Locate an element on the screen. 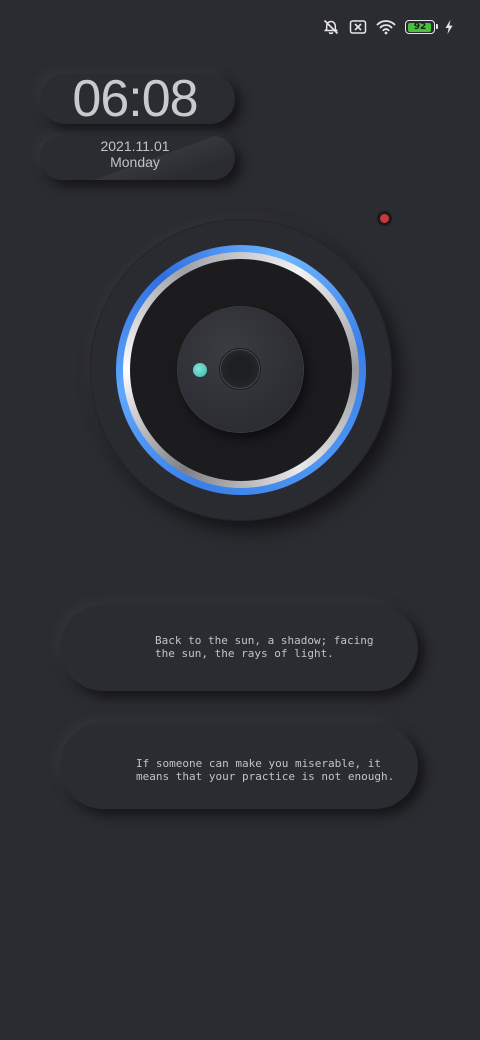  date-block: 2021.11.01 Monday is located at coordinates (135, 154).